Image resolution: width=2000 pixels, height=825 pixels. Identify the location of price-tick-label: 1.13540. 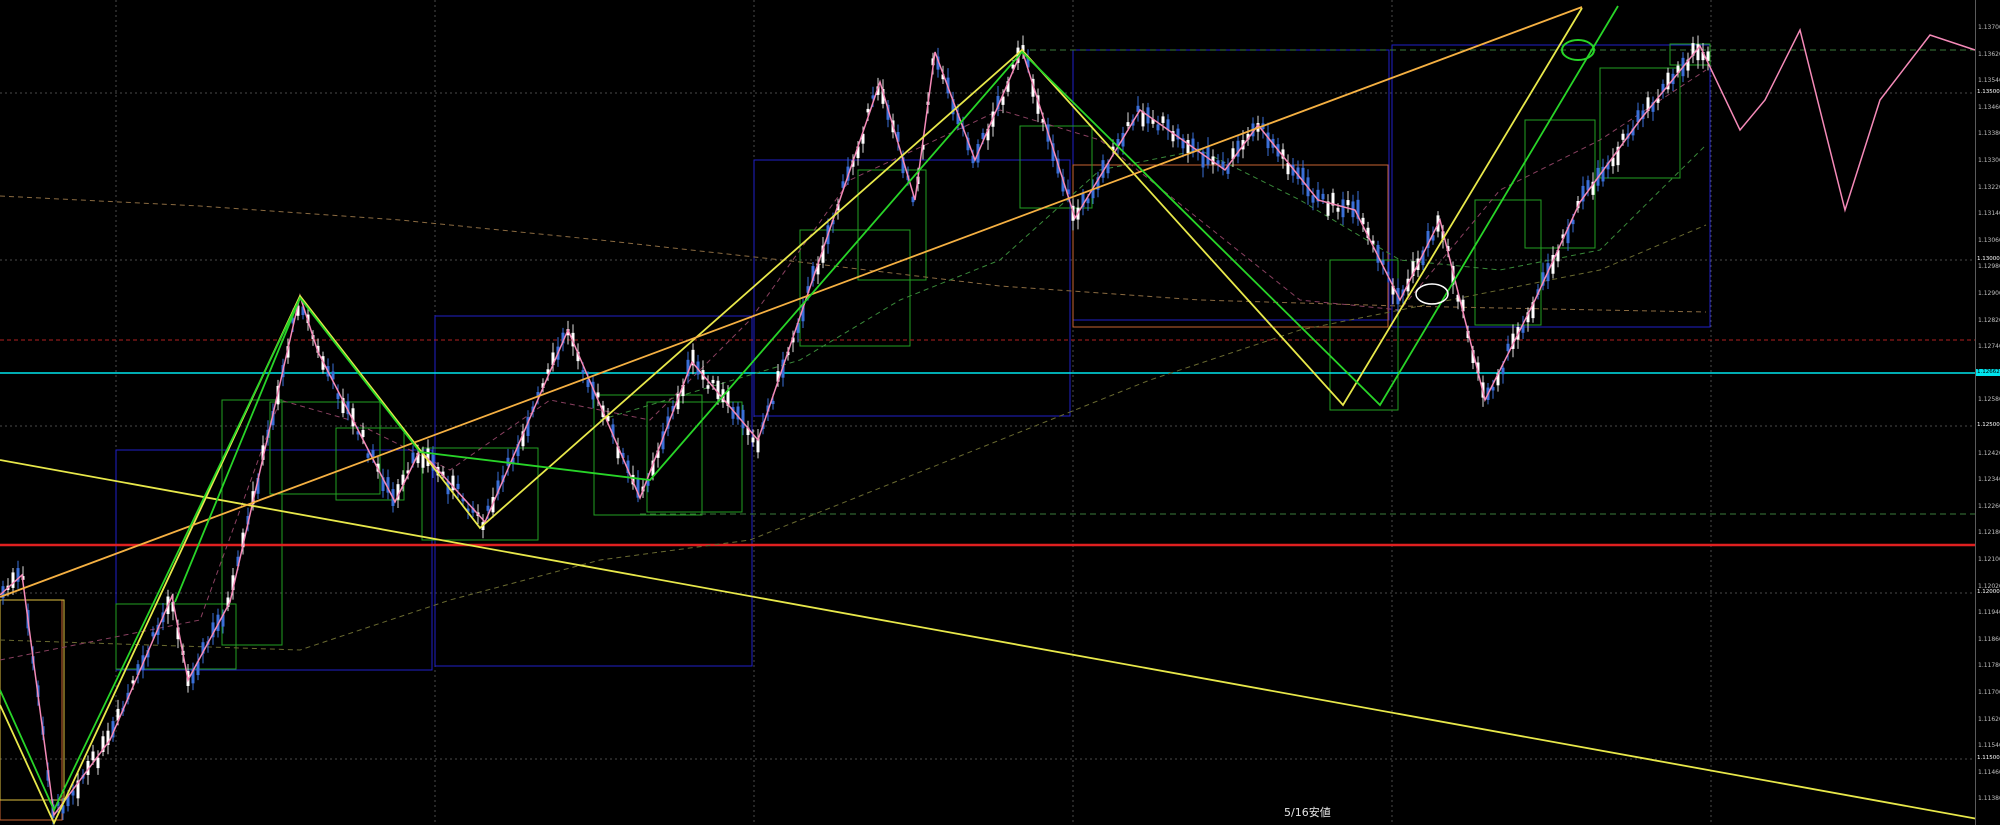
(1989, 81).